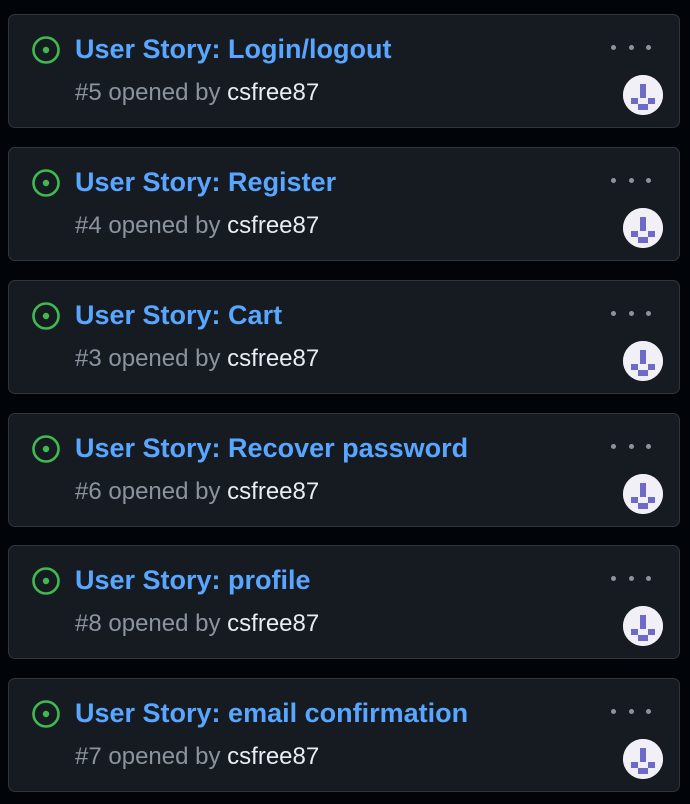 This screenshot has width=690, height=804. What do you see at coordinates (88, 756) in the screenshot?
I see `issue-number: #7` at bounding box center [88, 756].